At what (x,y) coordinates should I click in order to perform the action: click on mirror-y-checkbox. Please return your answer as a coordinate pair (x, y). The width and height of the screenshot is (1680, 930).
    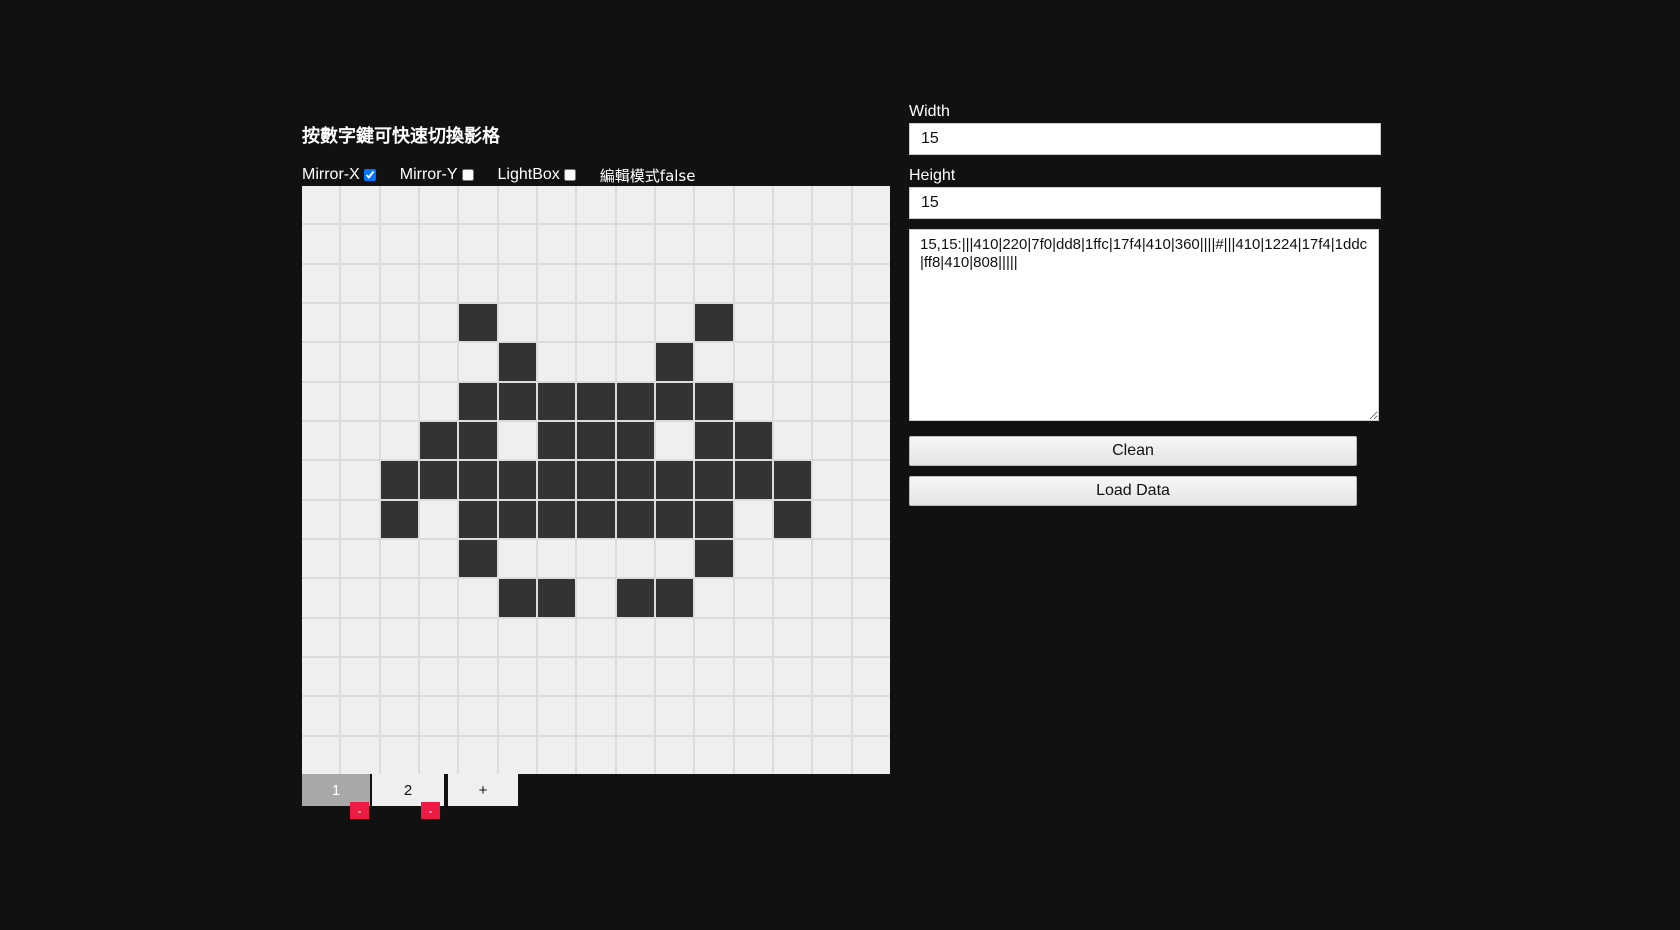
    Looking at the image, I should click on (467, 175).